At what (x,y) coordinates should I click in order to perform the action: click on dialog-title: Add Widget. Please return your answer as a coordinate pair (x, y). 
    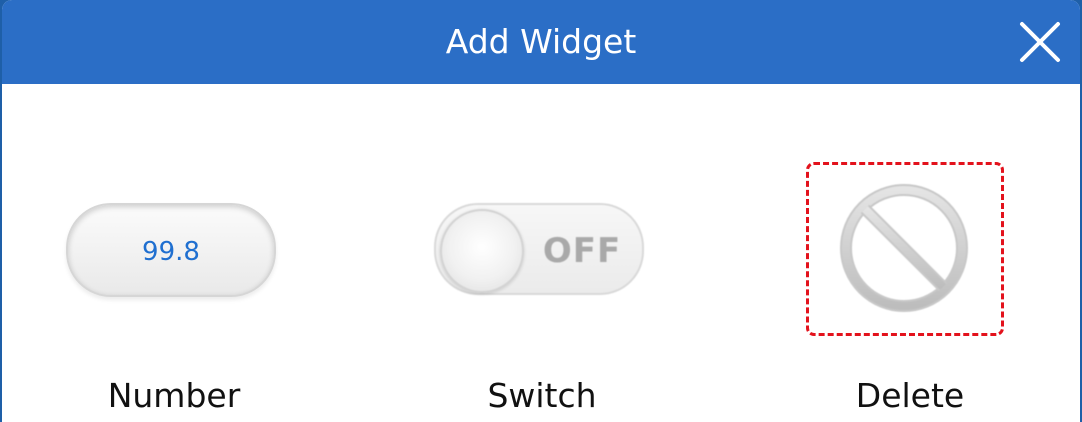
    Looking at the image, I should click on (541, 41).